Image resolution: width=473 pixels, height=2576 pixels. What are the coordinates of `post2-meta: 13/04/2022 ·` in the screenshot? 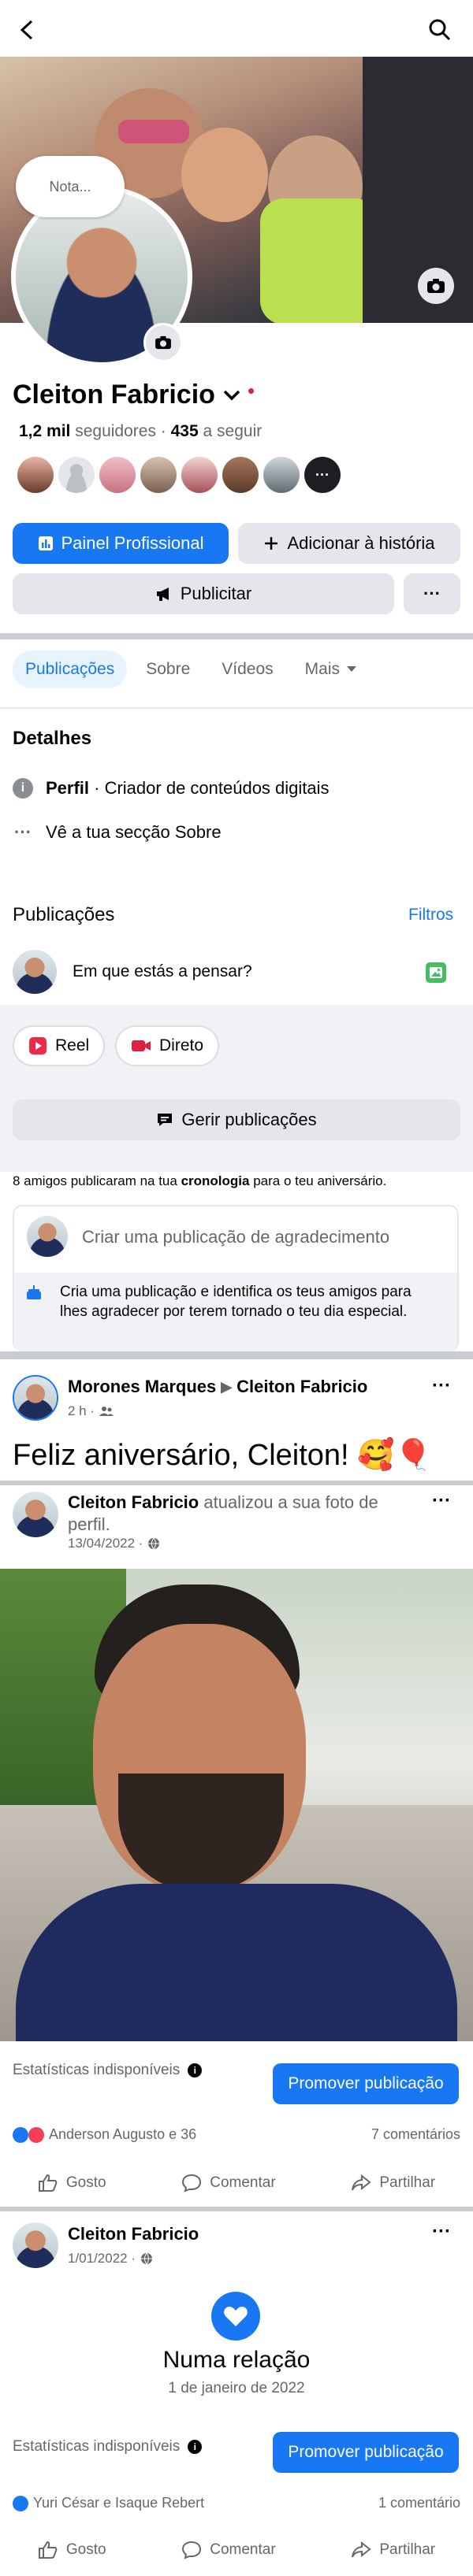 It's located at (114, 1543).